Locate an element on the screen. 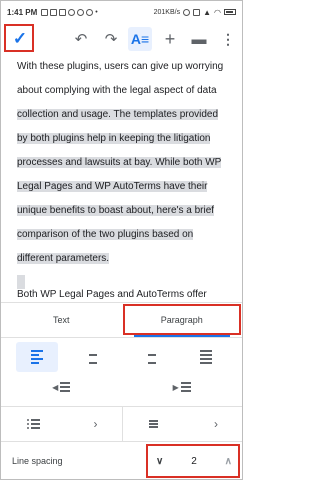 This screenshot has height=480, width=320. chevron-up-icon: ∧ is located at coordinates (228, 461).